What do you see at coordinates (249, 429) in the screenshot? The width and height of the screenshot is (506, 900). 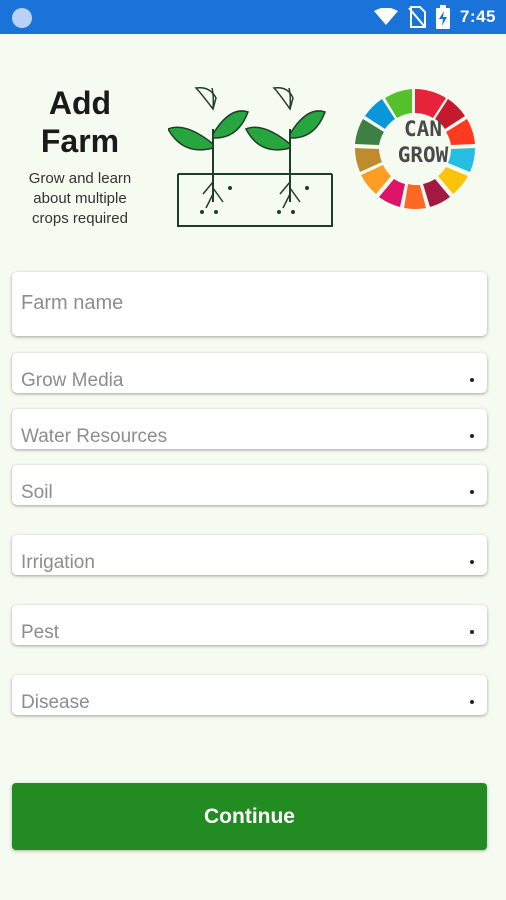 I see `water-resources-select: Water Resources` at bounding box center [249, 429].